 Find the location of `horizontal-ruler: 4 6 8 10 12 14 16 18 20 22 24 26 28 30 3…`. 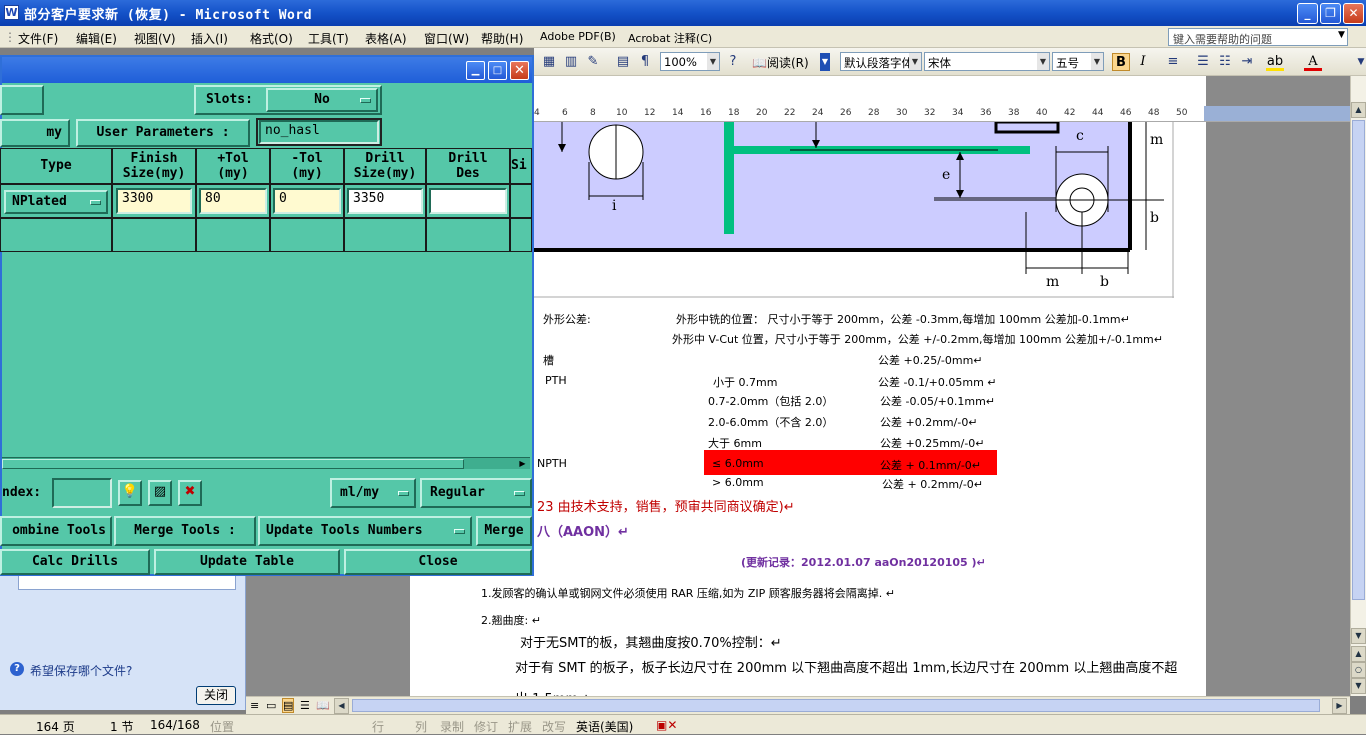

horizontal-ruler: 4 6 8 10 12 14 16 18 20 22 24 26 28 30 3… is located at coordinates (942, 114).